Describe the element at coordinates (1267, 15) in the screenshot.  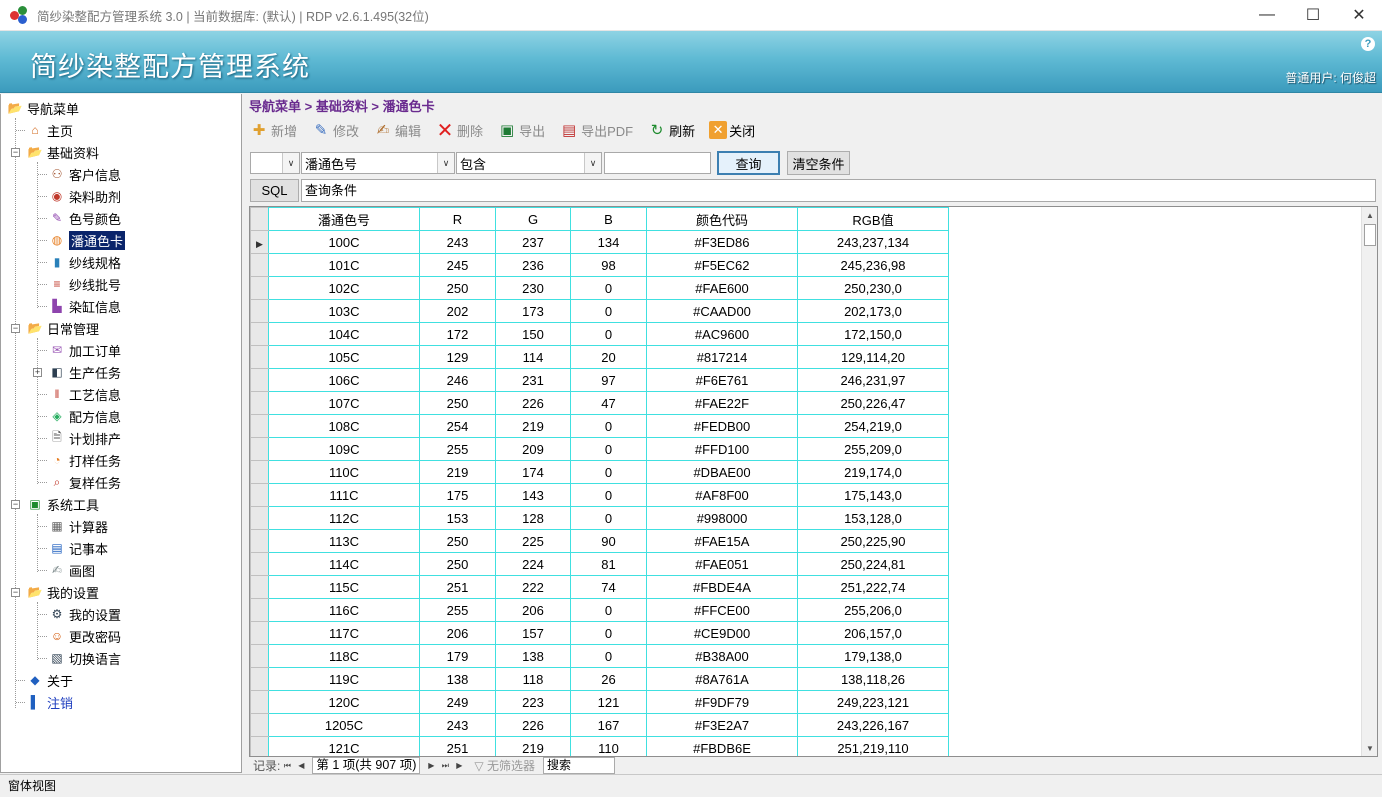
I see `minimize-button: —` at that location.